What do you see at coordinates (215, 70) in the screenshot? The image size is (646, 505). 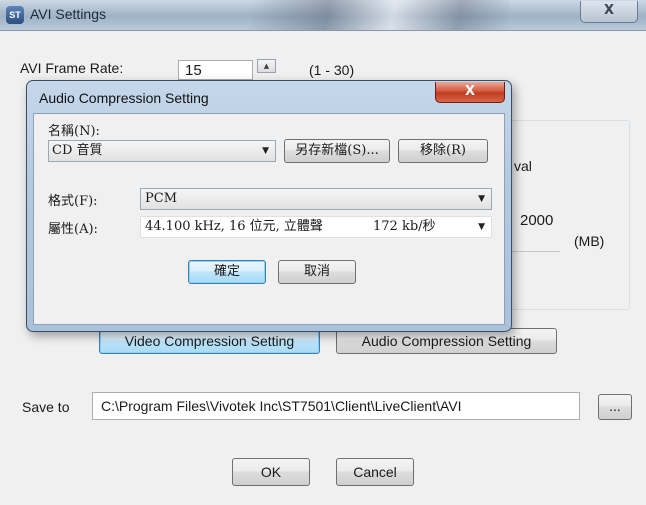 I see `frame-rate-input: 15` at bounding box center [215, 70].